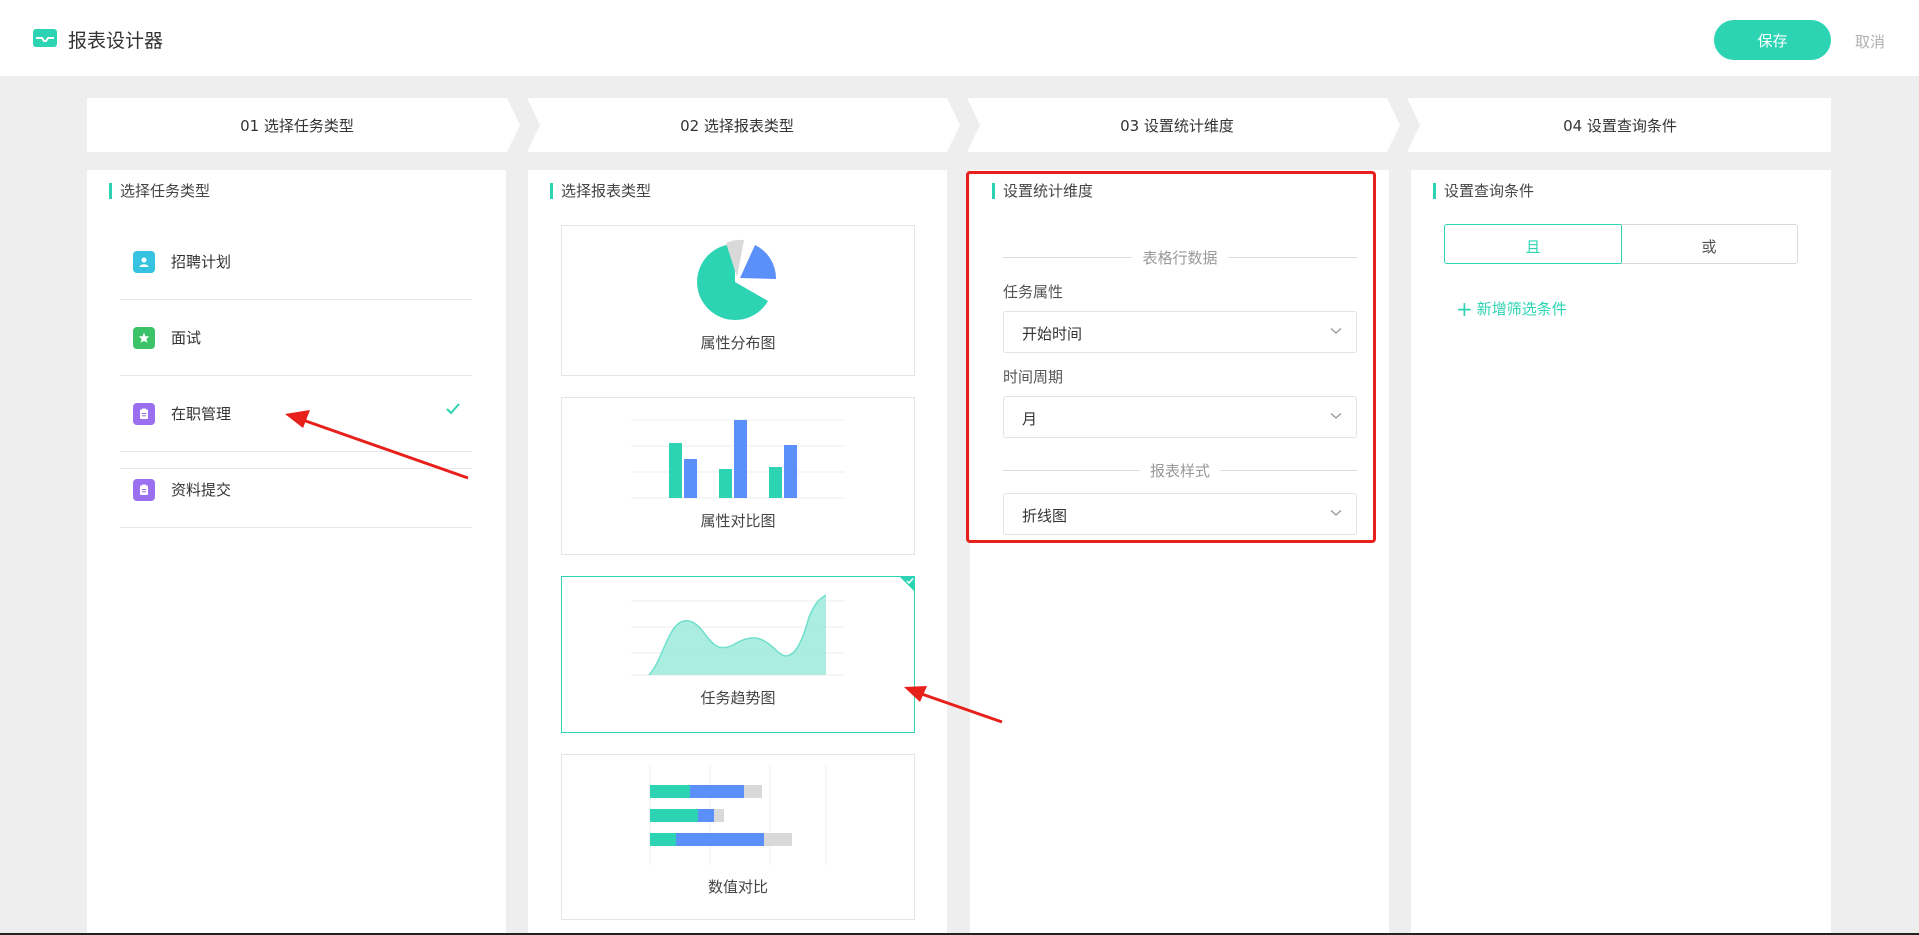 This screenshot has width=1919, height=935. I want to click on task-item-recruitment-plan: 招聘计划, so click(296, 262).